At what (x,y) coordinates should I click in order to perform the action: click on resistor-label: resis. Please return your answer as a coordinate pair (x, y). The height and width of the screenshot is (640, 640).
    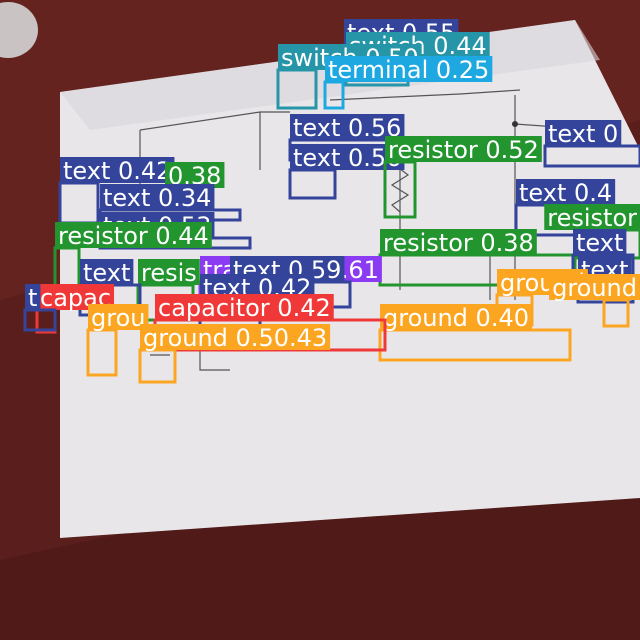
    Looking at the image, I should click on (169, 273).